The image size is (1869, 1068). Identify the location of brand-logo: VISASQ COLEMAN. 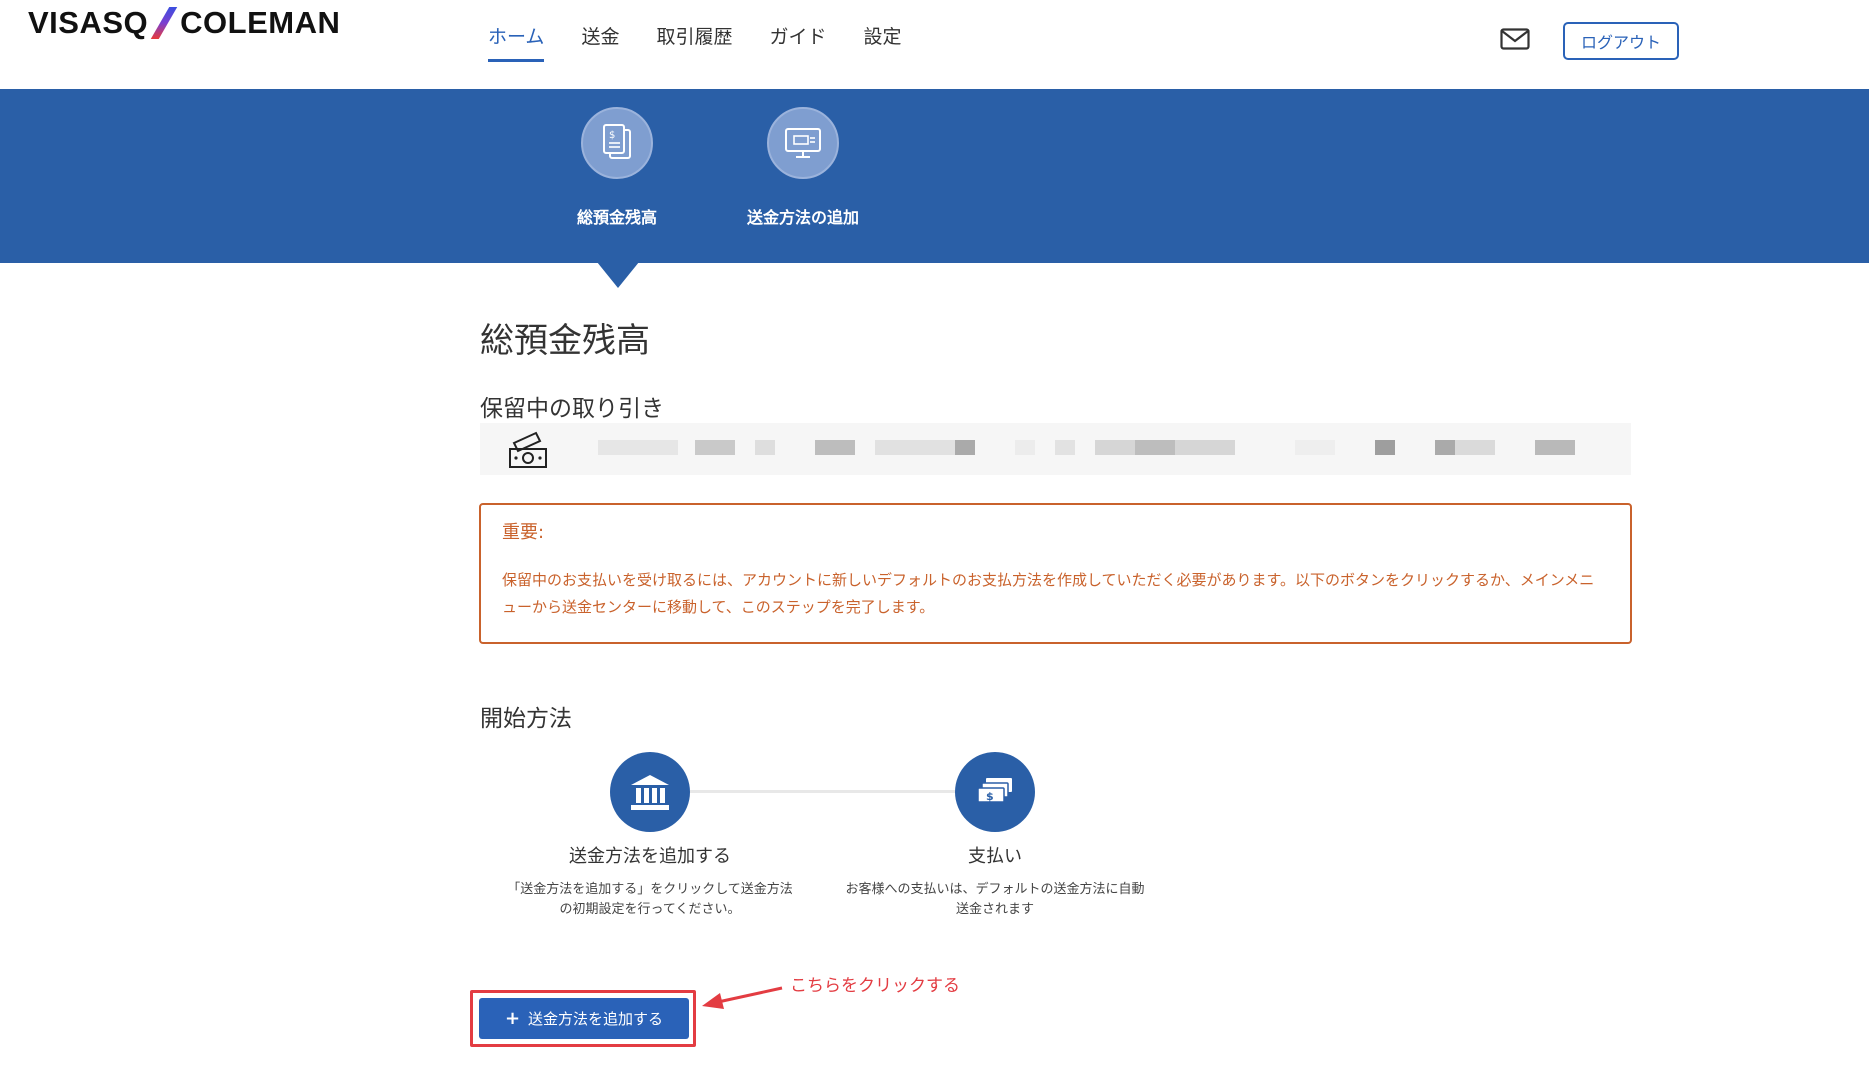
(184, 22).